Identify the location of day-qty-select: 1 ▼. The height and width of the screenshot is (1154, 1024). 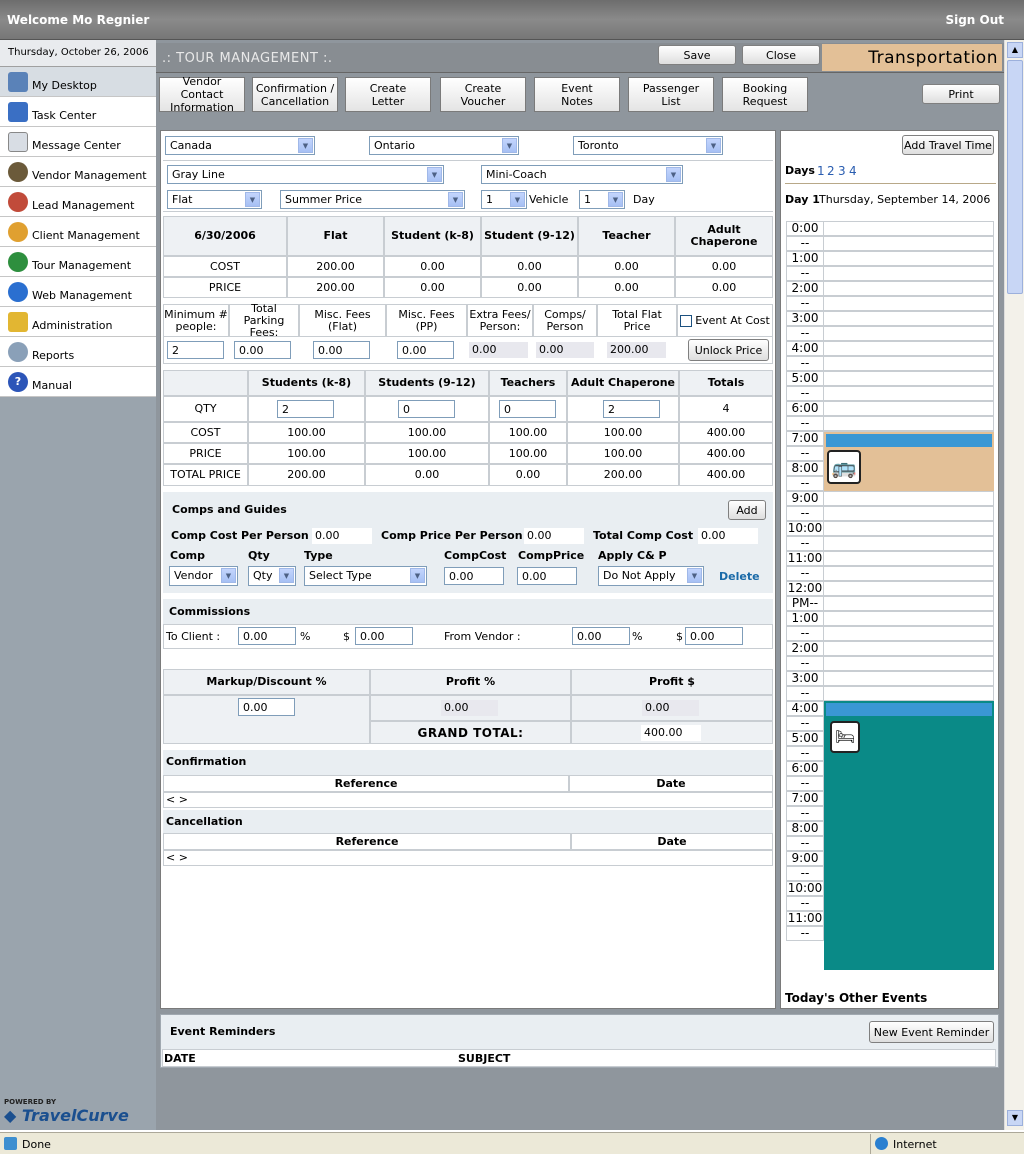
(602, 199).